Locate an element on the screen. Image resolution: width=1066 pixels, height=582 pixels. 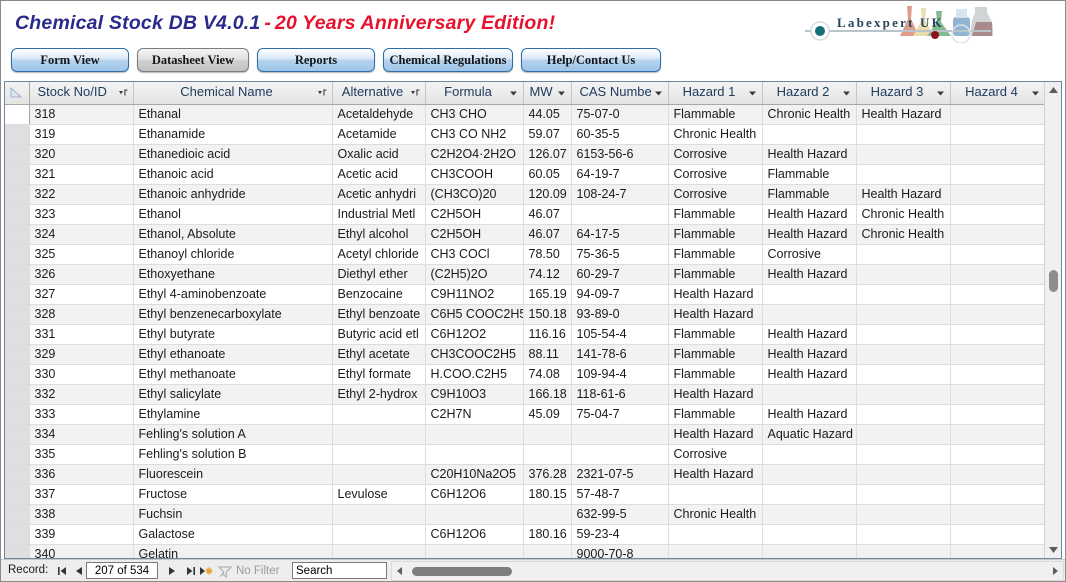
cell-mw: 74.08 is located at coordinates (547, 374).